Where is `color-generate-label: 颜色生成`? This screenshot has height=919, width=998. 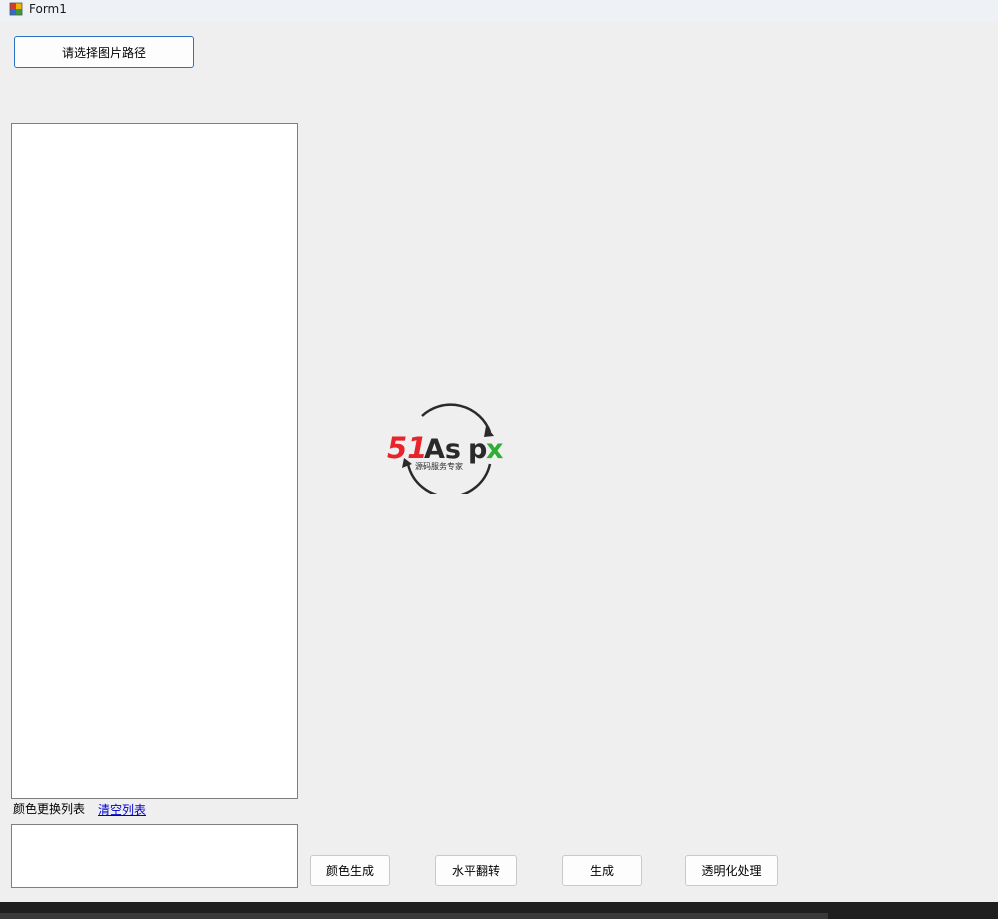 color-generate-label: 颜色生成 is located at coordinates (349, 871).